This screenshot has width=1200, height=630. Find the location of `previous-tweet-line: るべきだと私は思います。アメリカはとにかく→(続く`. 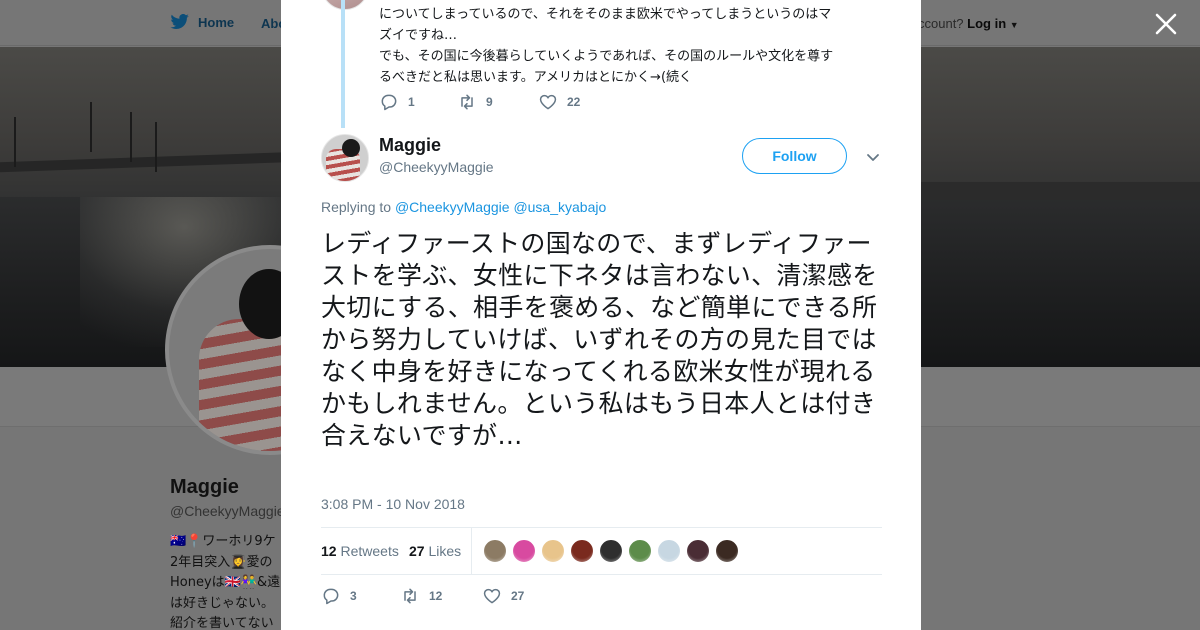

previous-tweet-line: るべきだと私は思います。アメリカはとにかく→(続く is located at coordinates (536, 77).